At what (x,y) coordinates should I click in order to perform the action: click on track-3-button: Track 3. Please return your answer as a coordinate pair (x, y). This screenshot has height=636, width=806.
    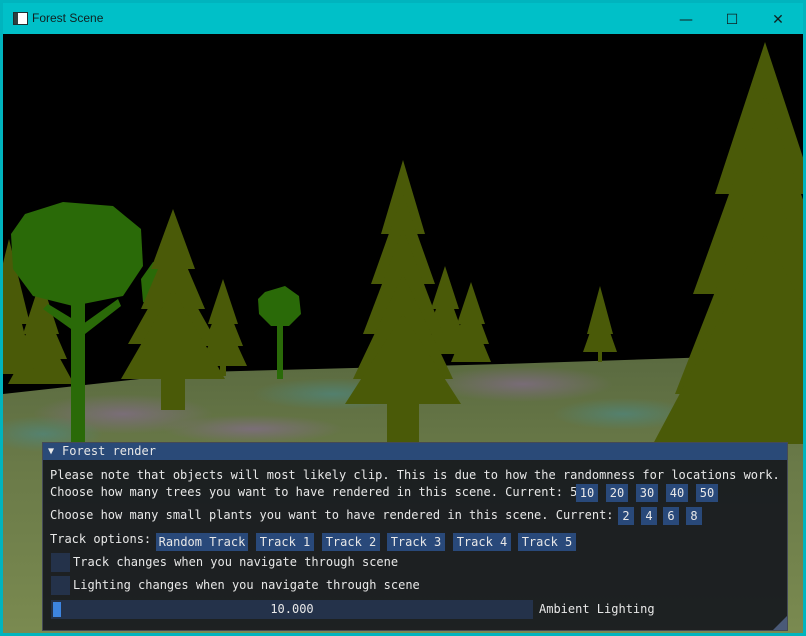
    Looking at the image, I should click on (416, 542).